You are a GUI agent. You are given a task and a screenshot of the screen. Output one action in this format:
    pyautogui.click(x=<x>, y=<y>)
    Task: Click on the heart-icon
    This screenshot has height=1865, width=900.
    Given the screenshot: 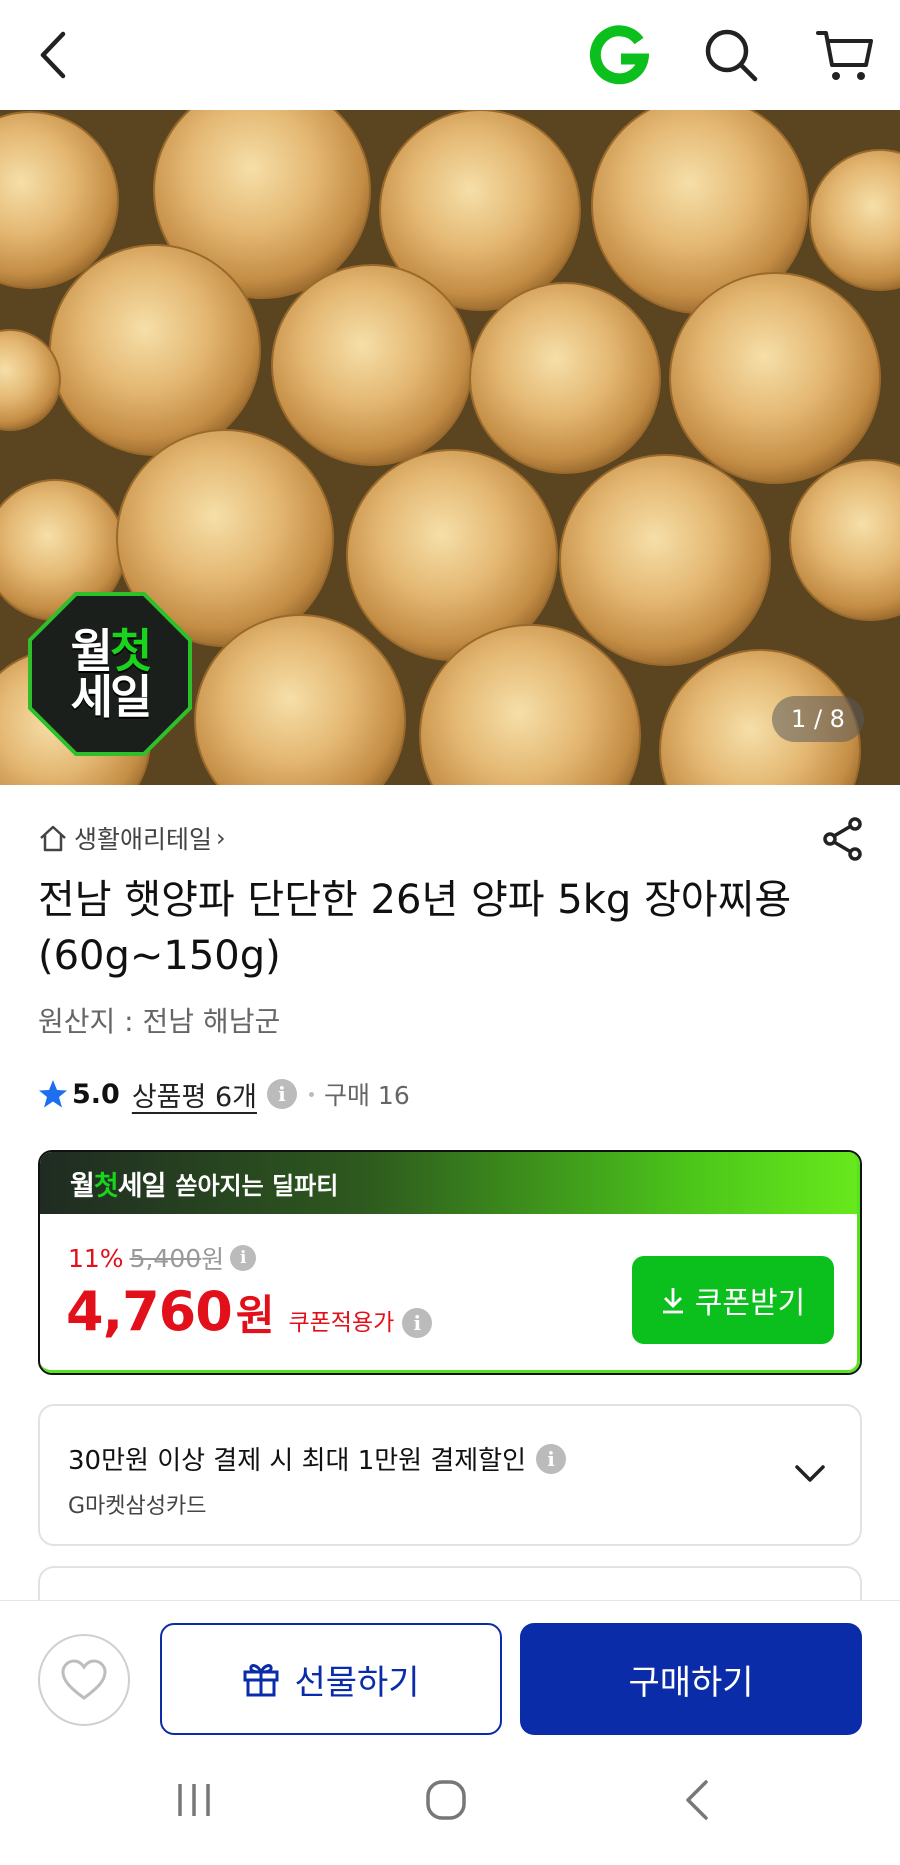 What is the action you would take?
    pyautogui.click(x=84, y=1679)
    